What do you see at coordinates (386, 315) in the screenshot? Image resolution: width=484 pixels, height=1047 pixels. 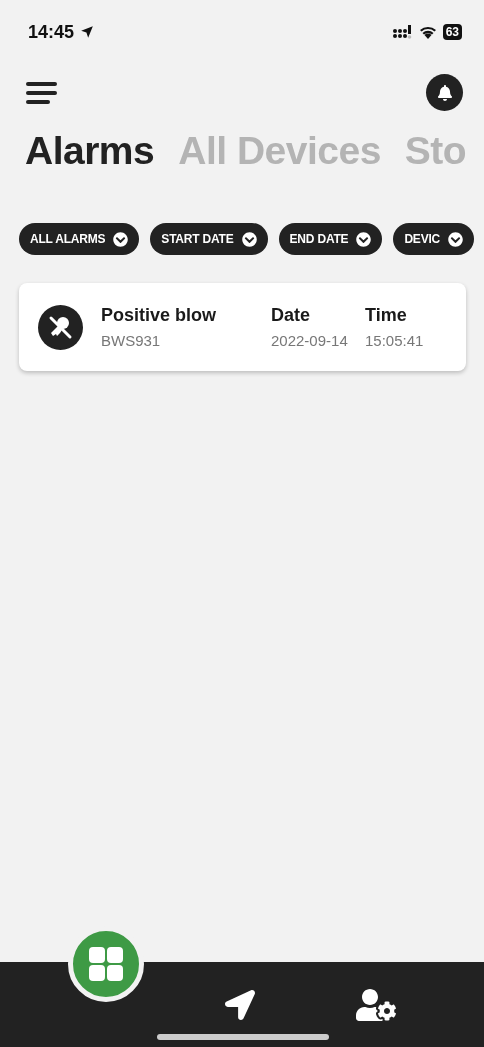 I see `time-label: Time` at bounding box center [386, 315].